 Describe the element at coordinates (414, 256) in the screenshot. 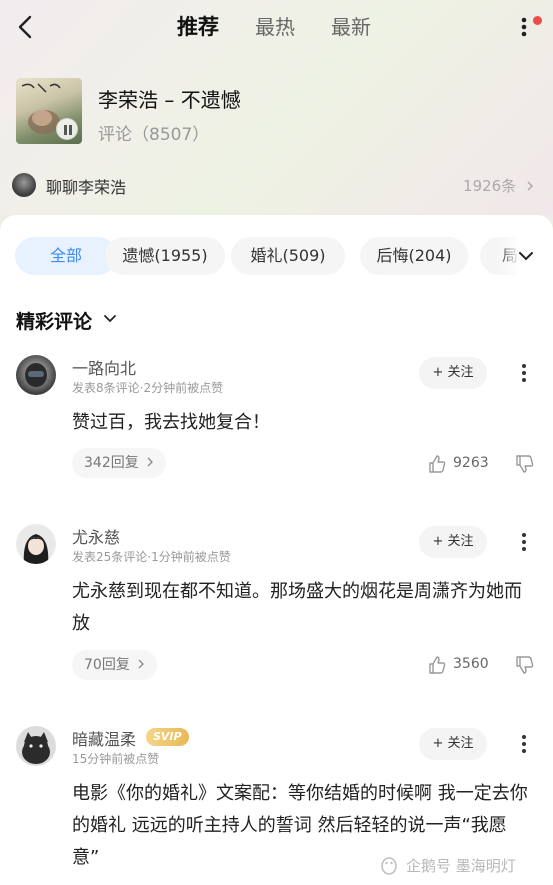

I see `filter-remorse: 后悔(204)` at that location.